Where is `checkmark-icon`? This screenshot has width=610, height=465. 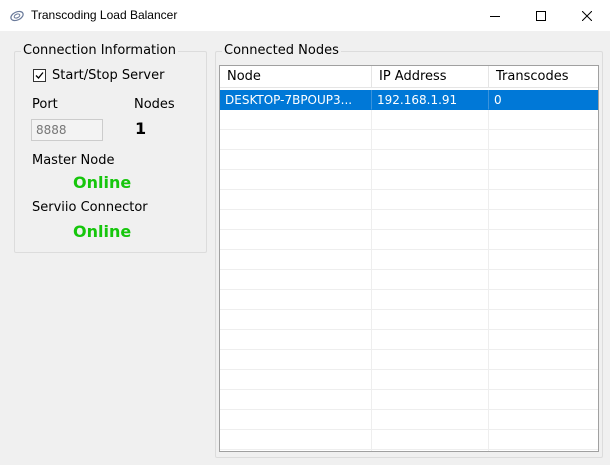 checkmark-icon is located at coordinates (39, 75).